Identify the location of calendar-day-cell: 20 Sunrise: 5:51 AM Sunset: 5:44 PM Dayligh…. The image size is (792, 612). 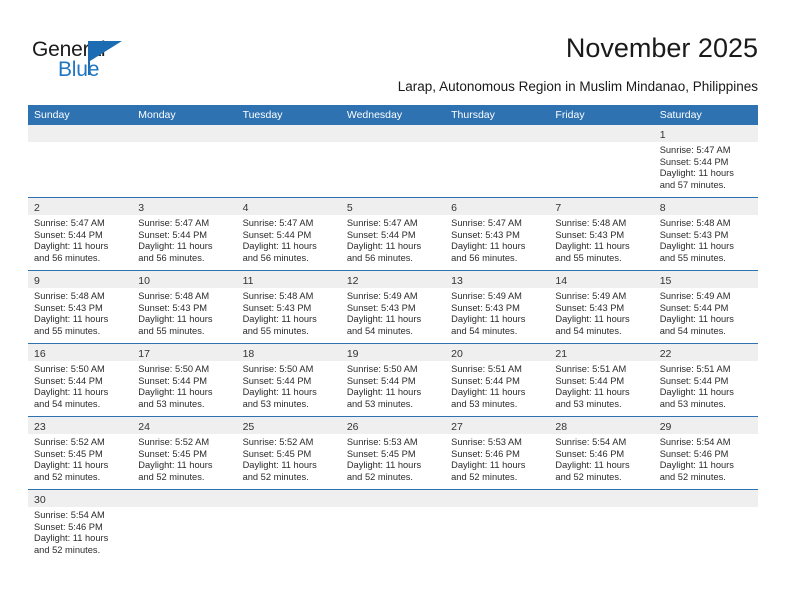
(497, 380).